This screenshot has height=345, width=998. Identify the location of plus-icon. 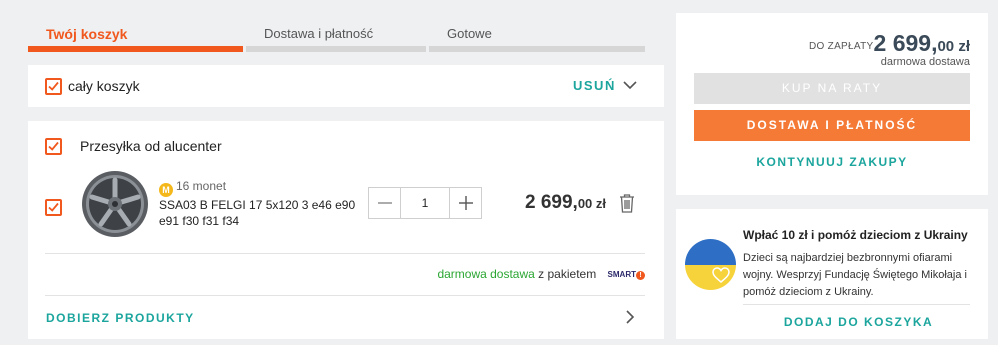
(465, 203).